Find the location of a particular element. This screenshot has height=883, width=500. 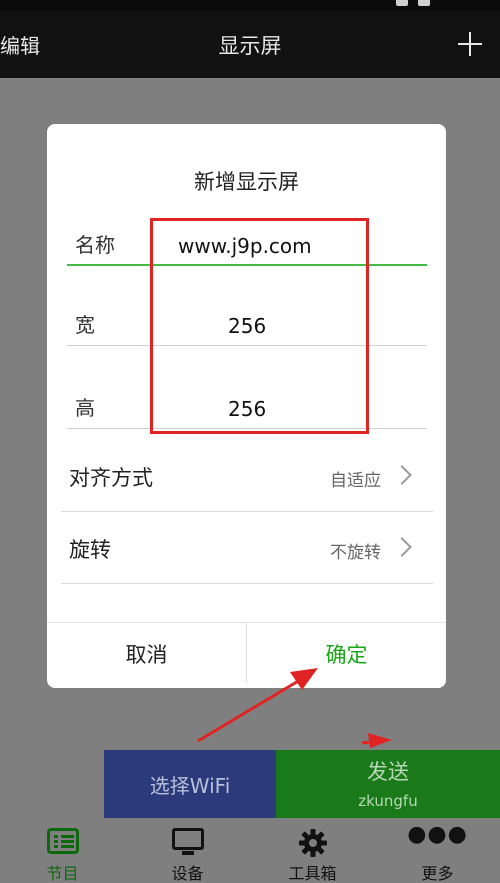

nav-item-toolbox: 工具箱 is located at coordinates (312, 850).